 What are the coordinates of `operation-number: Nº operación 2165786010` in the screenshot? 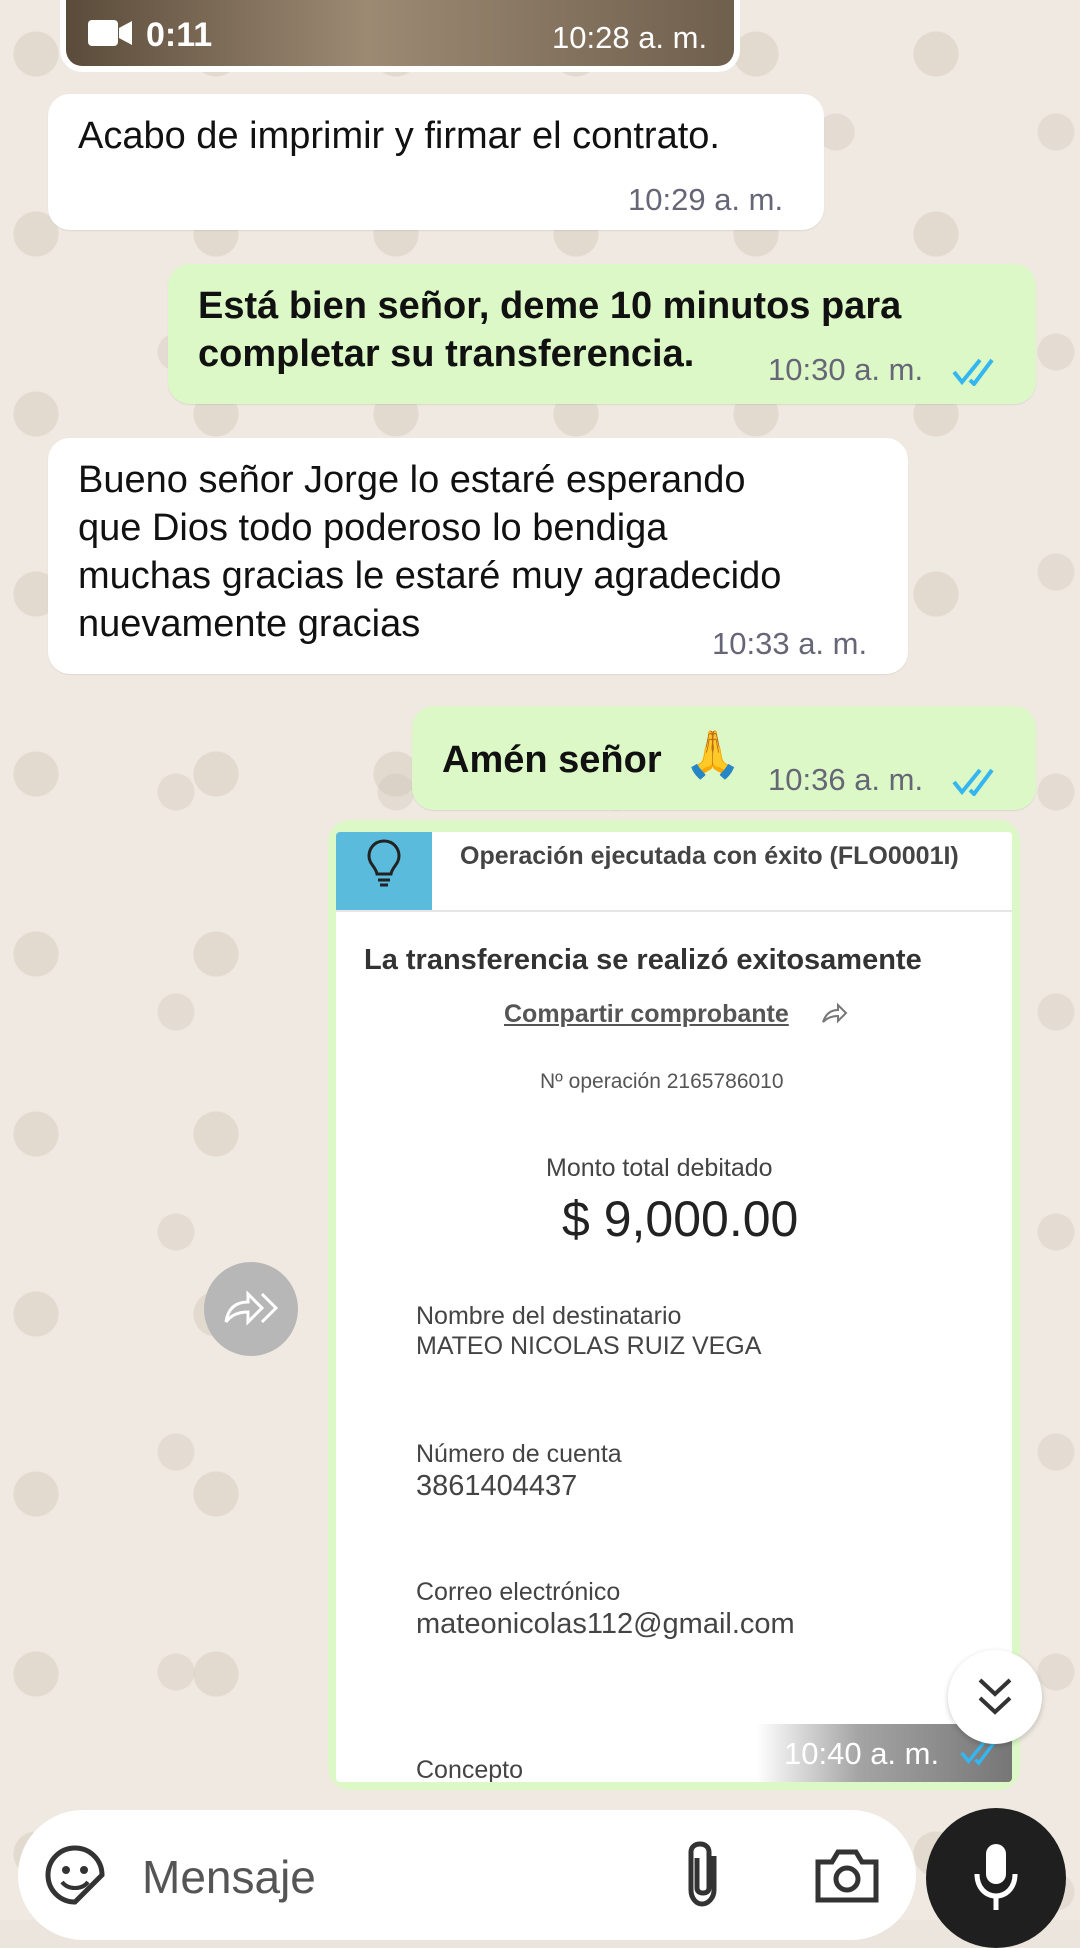 It's located at (662, 1081).